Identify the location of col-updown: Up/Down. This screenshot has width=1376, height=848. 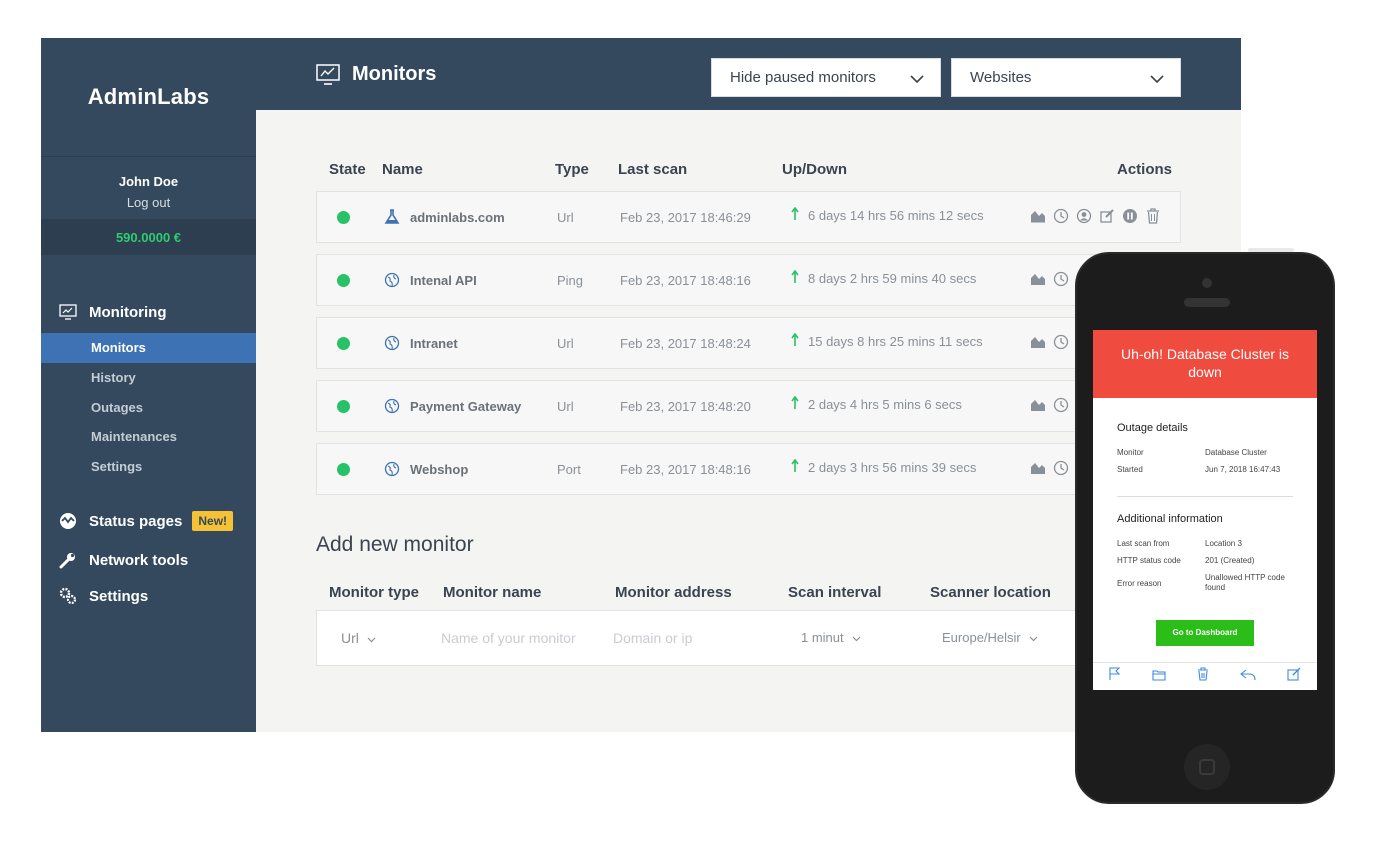
(814, 169).